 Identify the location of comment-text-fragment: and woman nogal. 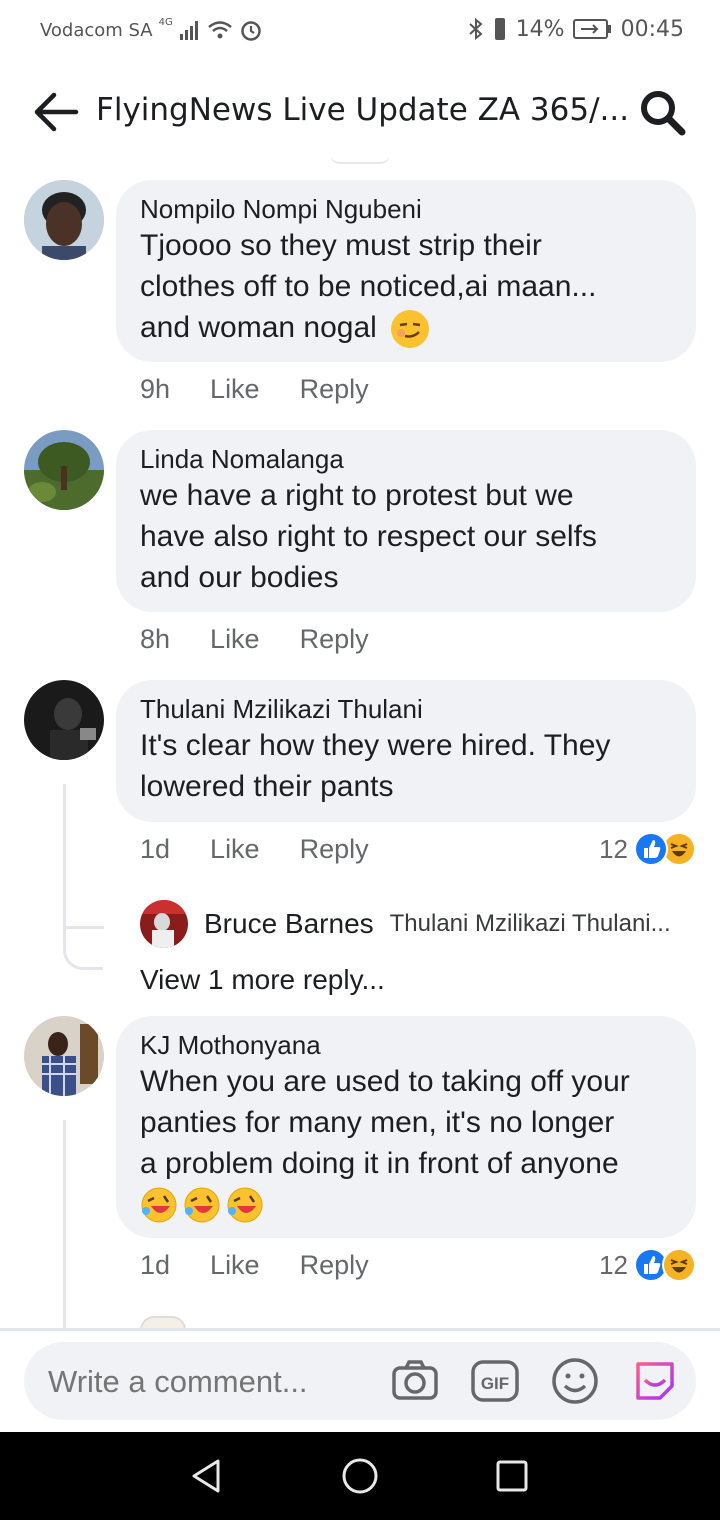
(258, 327).